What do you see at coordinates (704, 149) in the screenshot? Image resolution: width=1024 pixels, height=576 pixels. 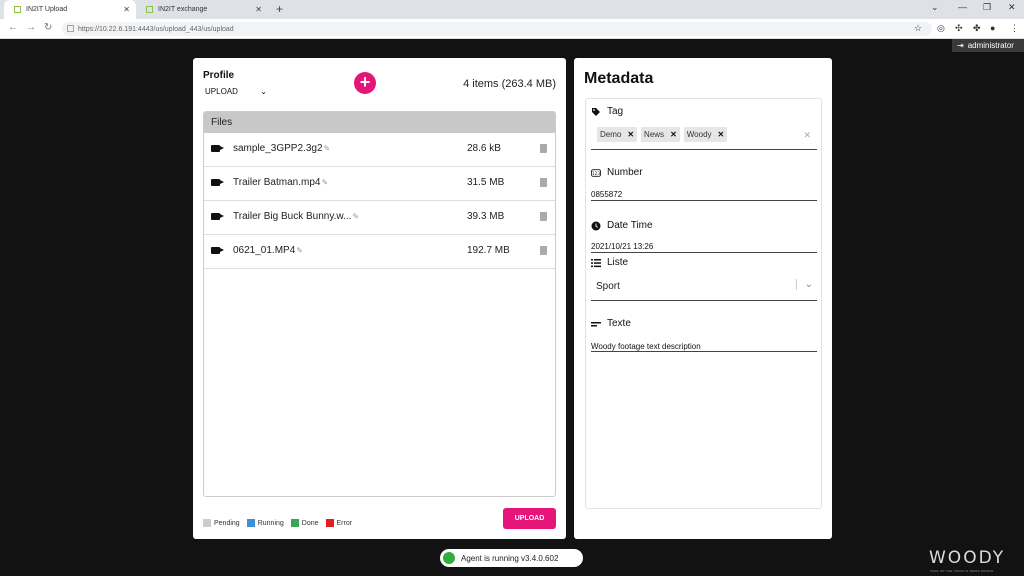 I see `tag-underline` at bounding box center [704, 149].